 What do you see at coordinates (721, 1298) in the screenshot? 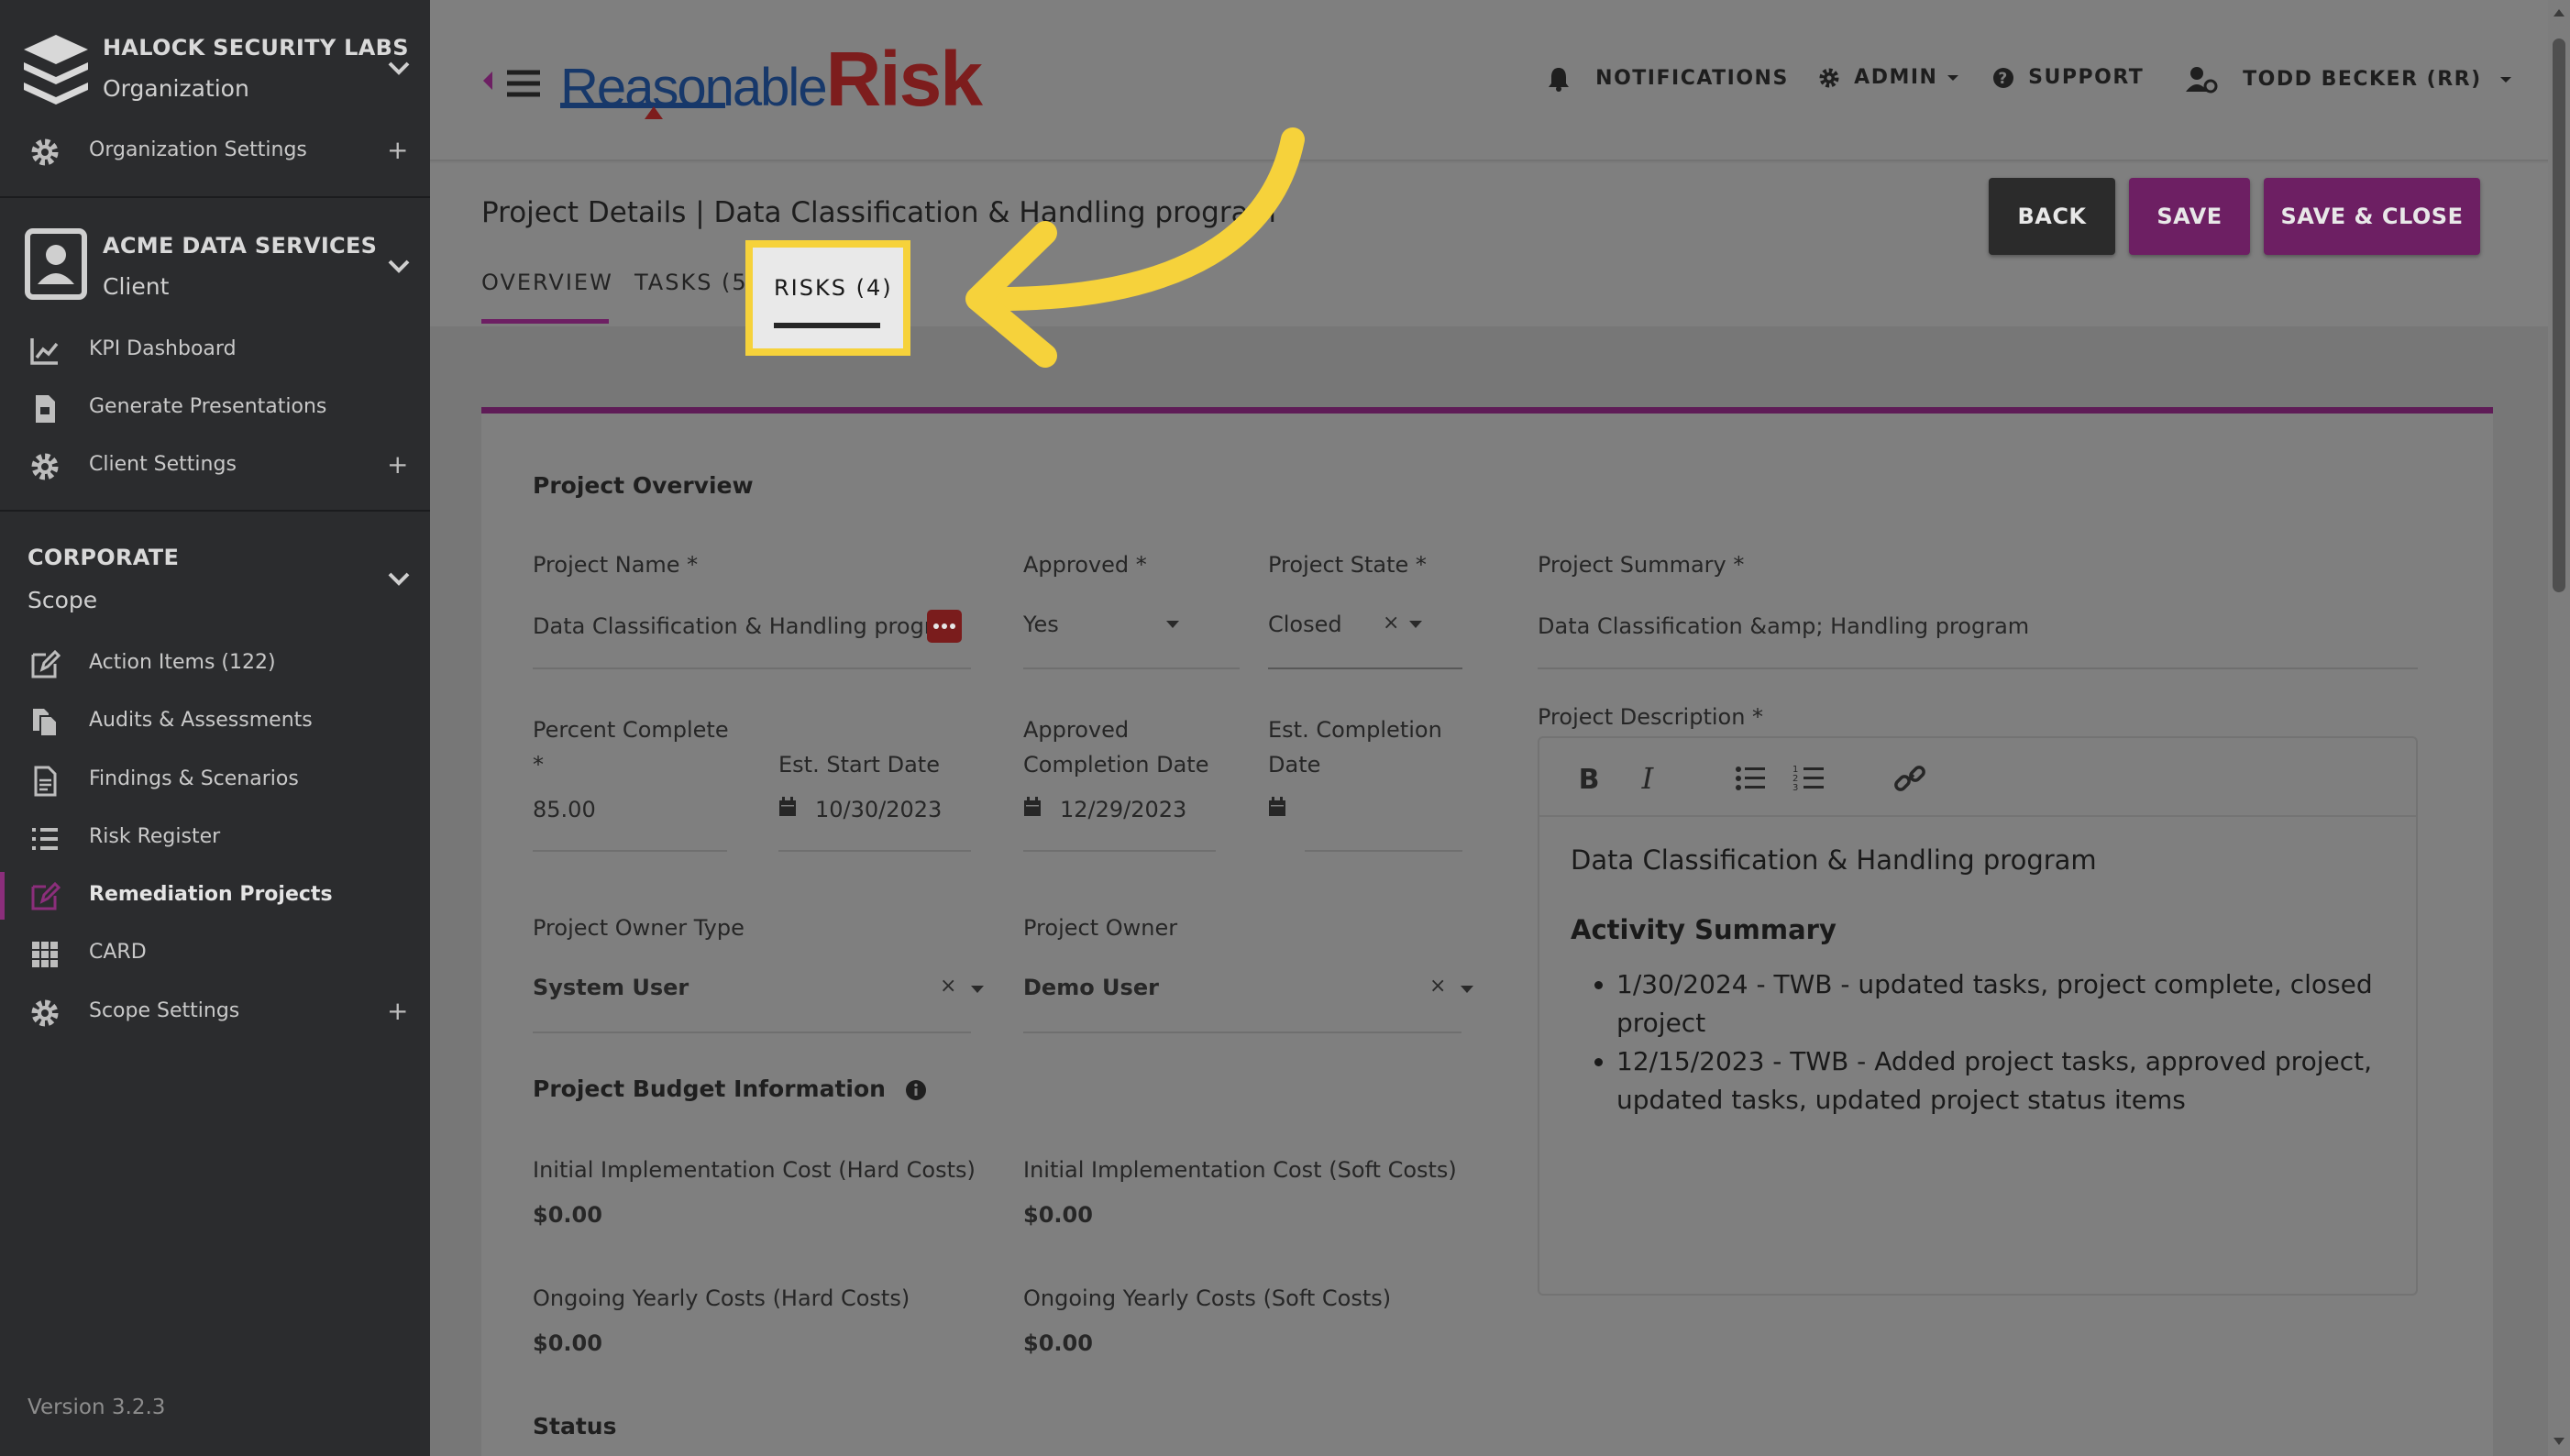
I see `ongoing-hard-cost-label: Ongoing Yearly Costs (Hard Costs)` at bounding box center [721, 1298].